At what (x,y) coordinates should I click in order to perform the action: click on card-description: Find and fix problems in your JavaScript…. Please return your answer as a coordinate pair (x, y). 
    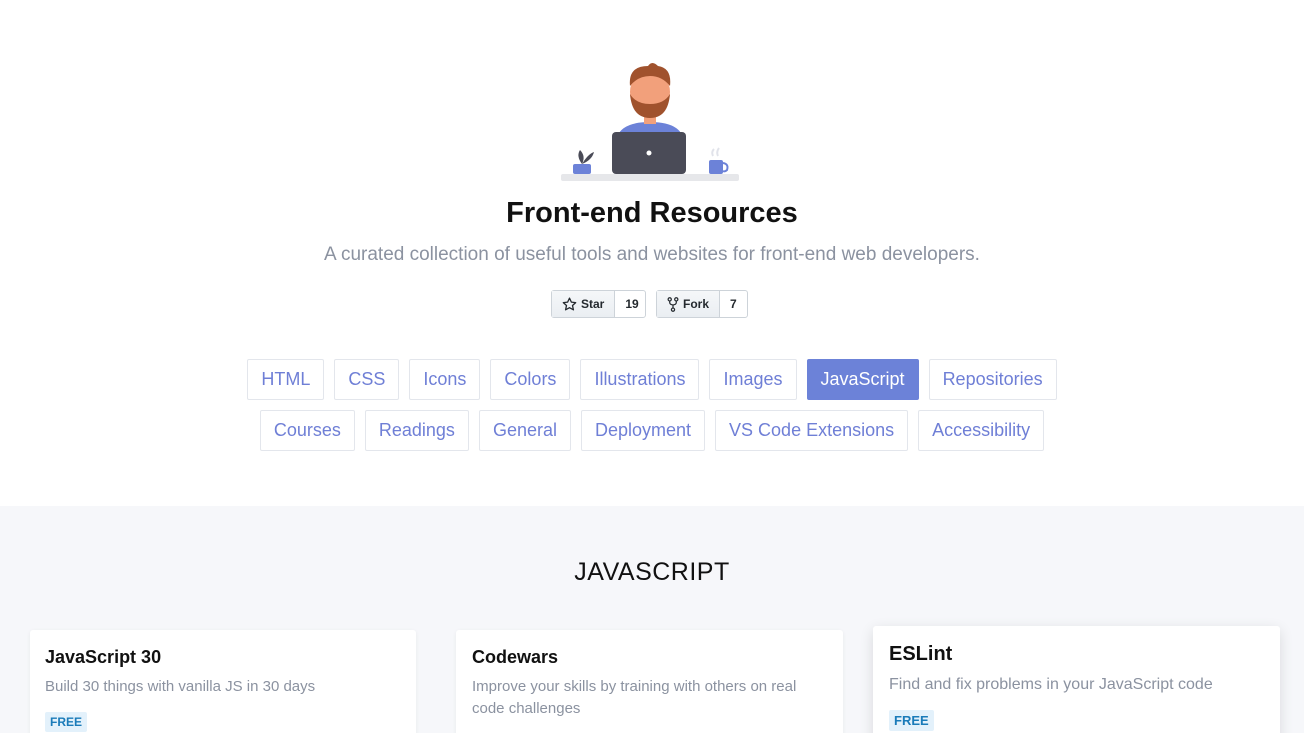
    Looking at the image, I should click on (1051, 684).